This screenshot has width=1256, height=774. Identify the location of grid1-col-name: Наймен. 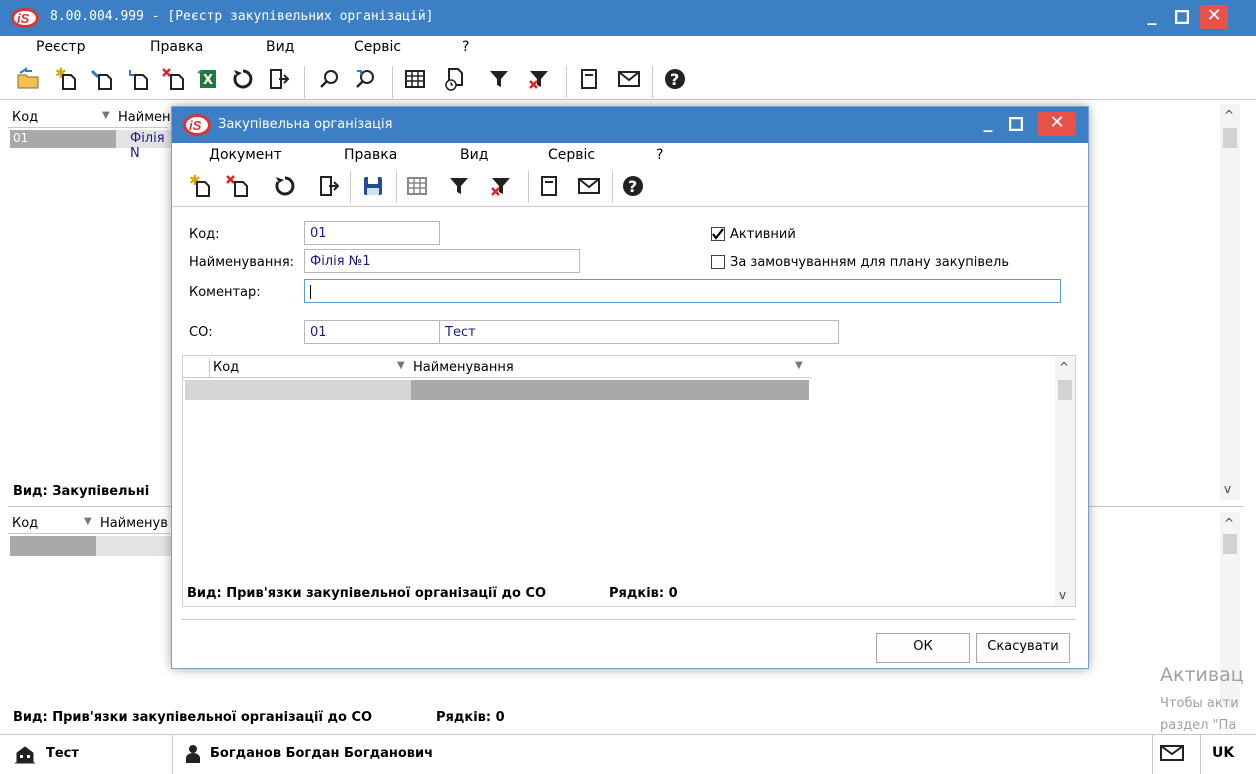
(144, 117).